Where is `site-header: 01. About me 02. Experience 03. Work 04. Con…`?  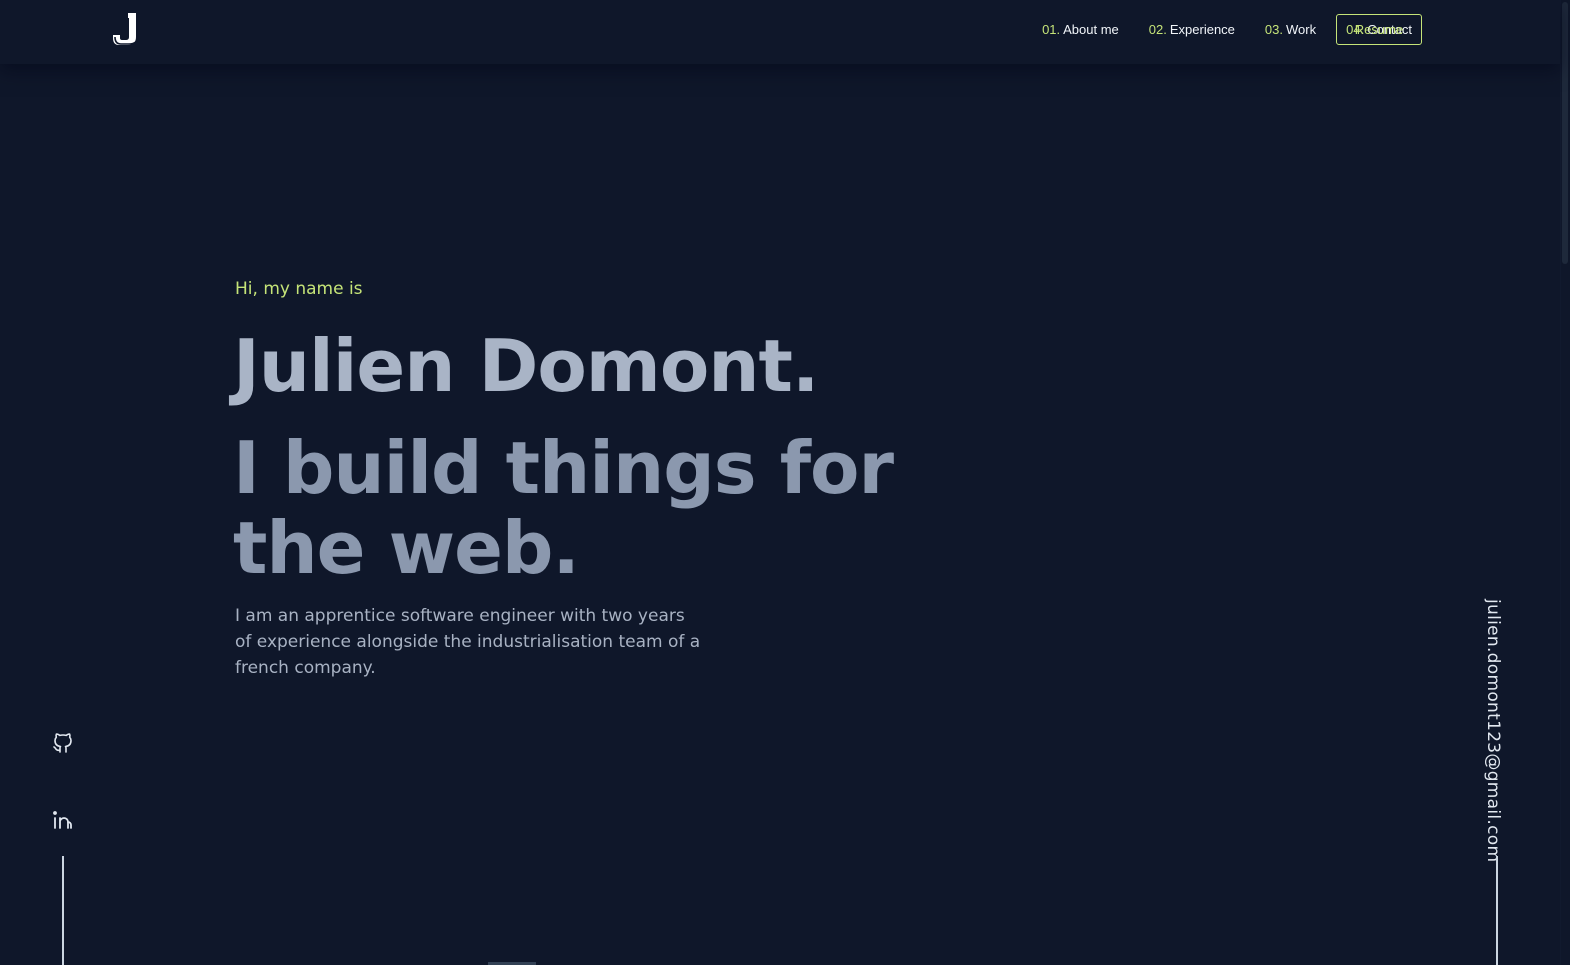 site-header: 01. About me 02. Experience 03. Work 04. Con… is located at coordinates (780, 32).